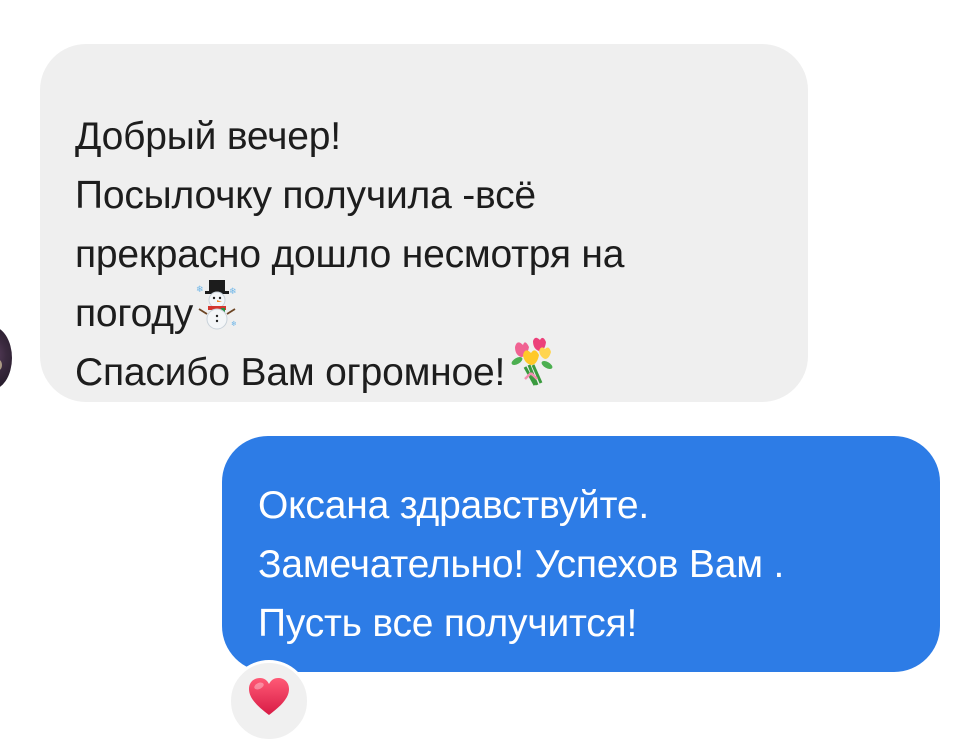 The width and height of the screenshot is (953, 742). I want to click on message-line: Пусть все получится!, so click(448, 623).